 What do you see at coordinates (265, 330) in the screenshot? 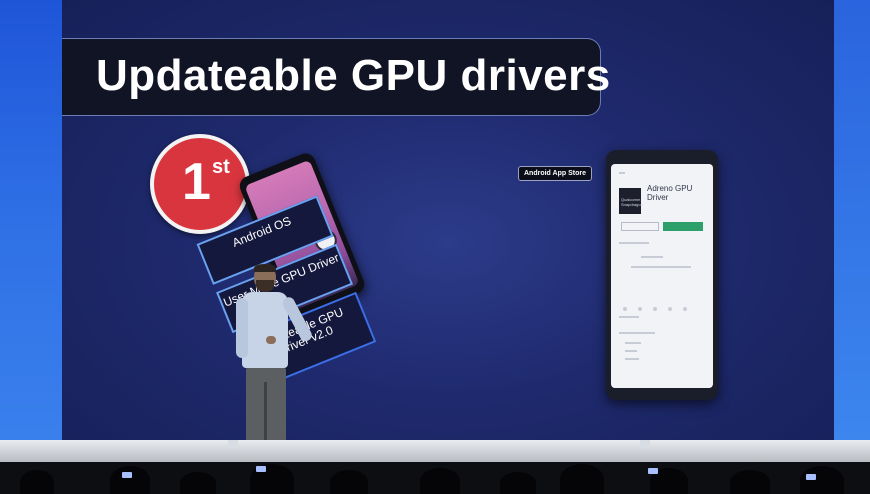
I see `presenter-shirt` at bounding box center [265, 330].